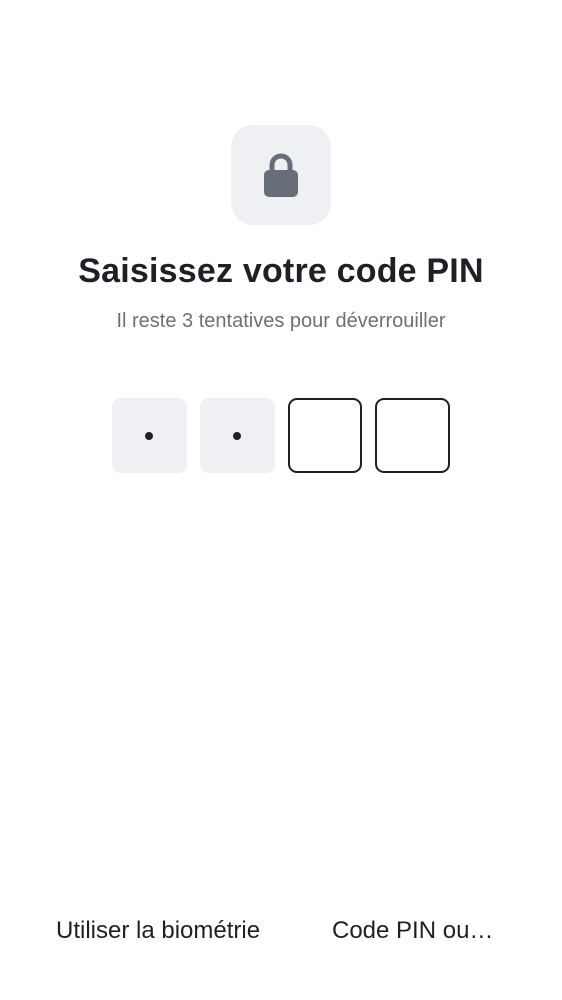 Image resolution: width=562 pixels, height=1000 pixels. I want to click on lock-icon, so click(281, 175).